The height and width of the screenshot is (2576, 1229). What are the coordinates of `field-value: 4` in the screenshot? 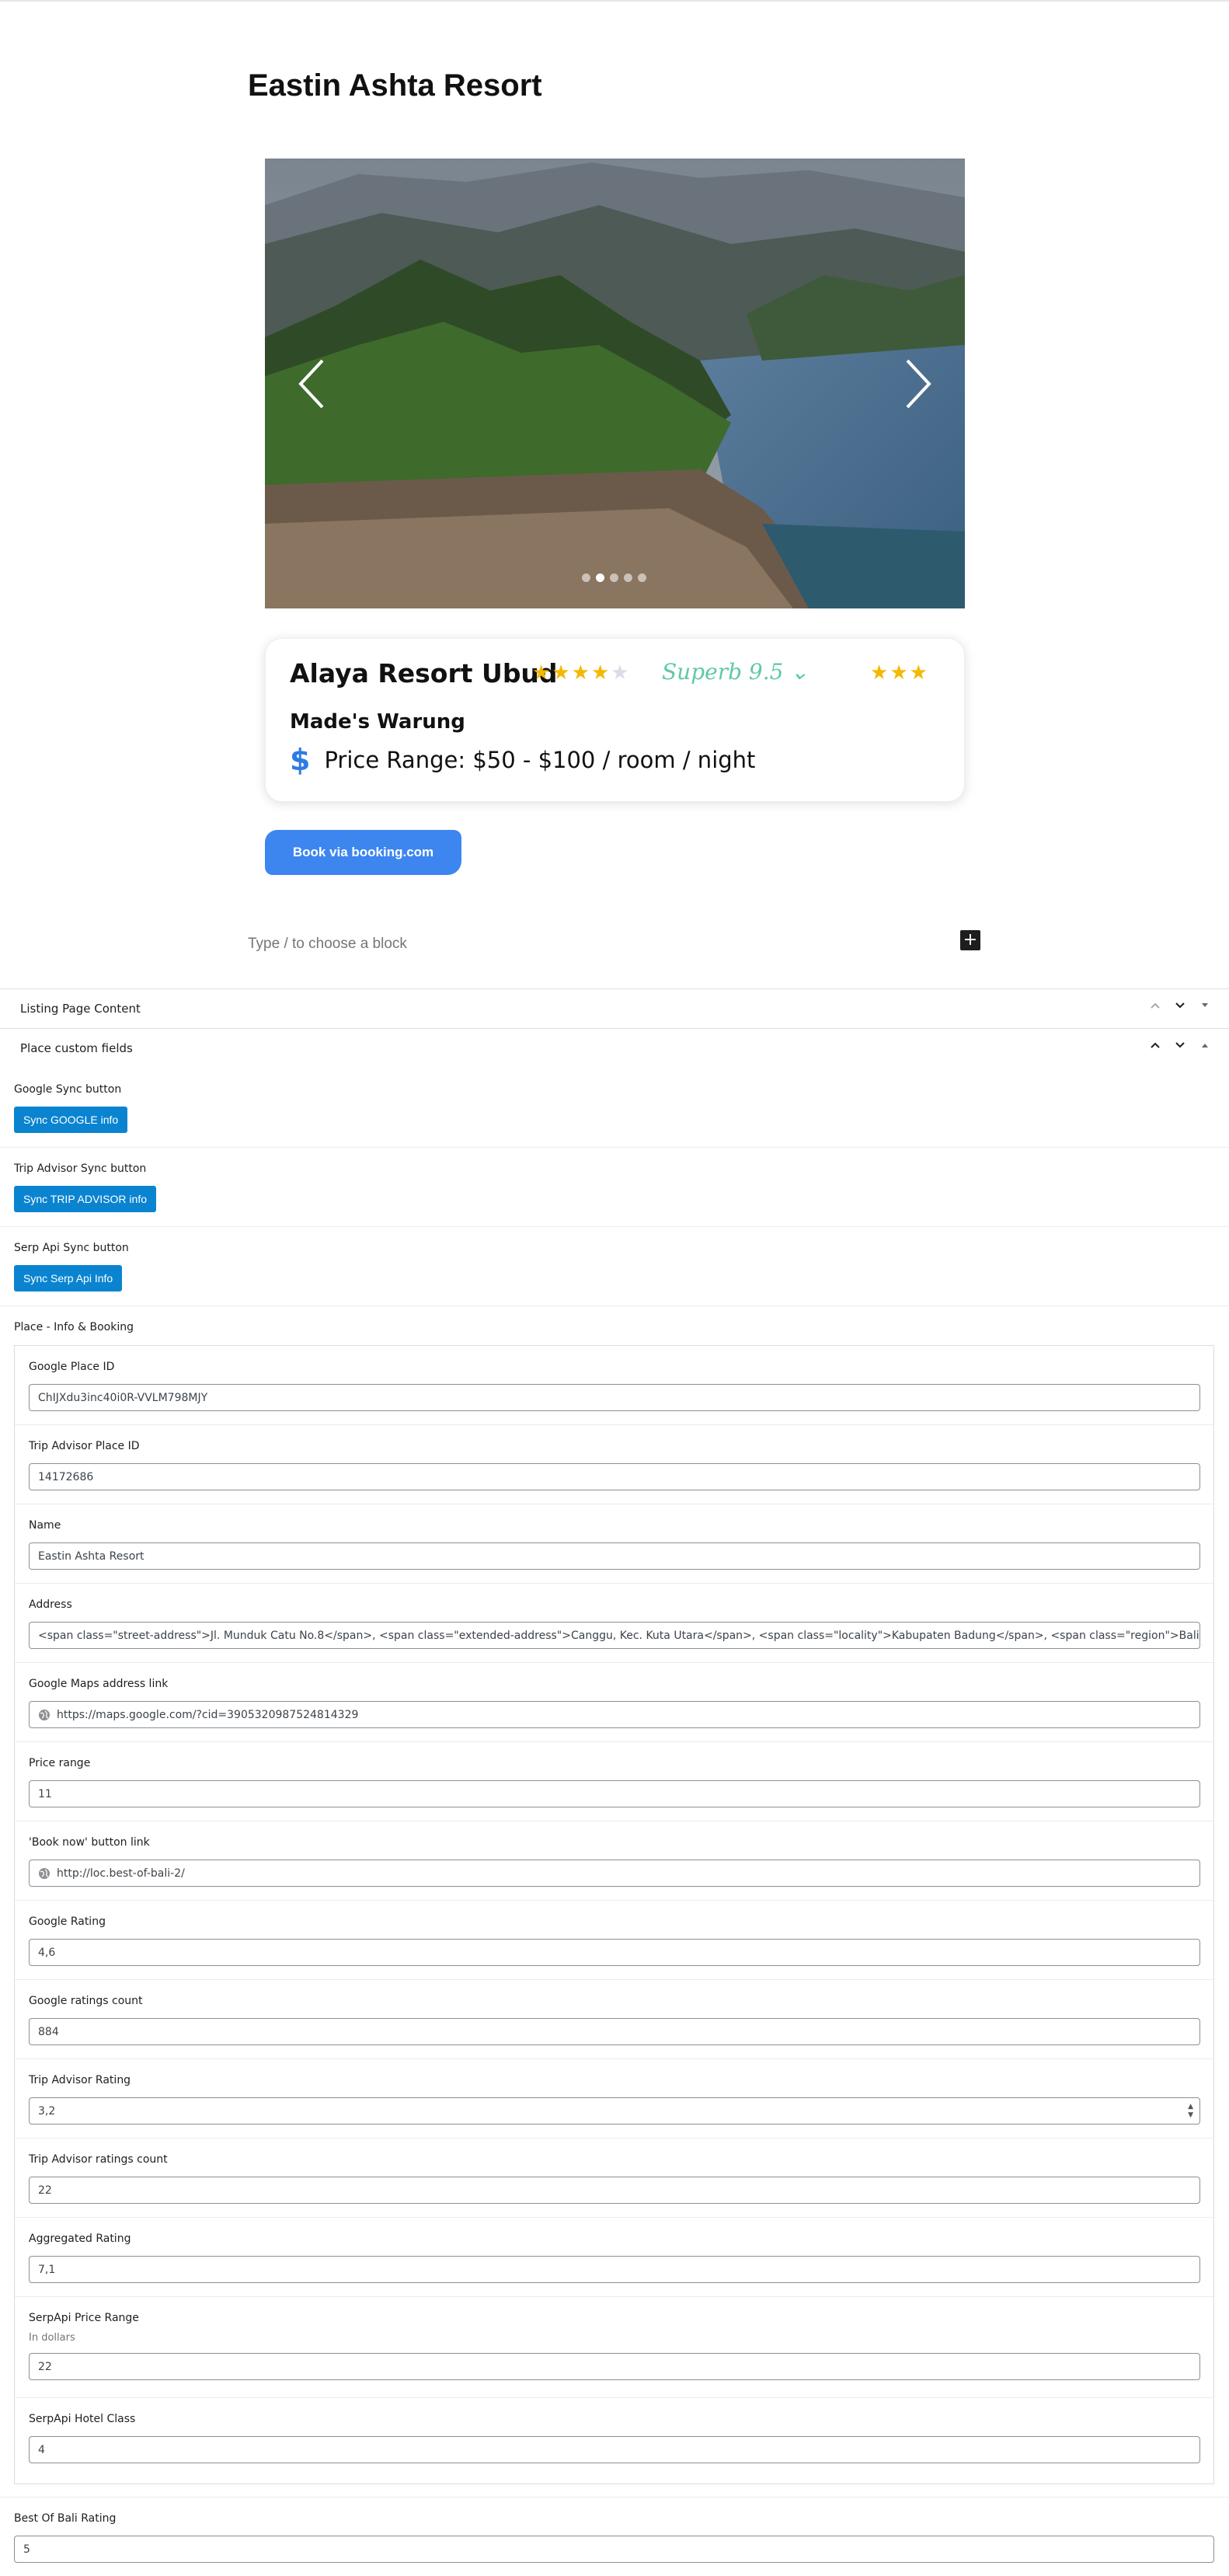 It's located at (41, 2449).